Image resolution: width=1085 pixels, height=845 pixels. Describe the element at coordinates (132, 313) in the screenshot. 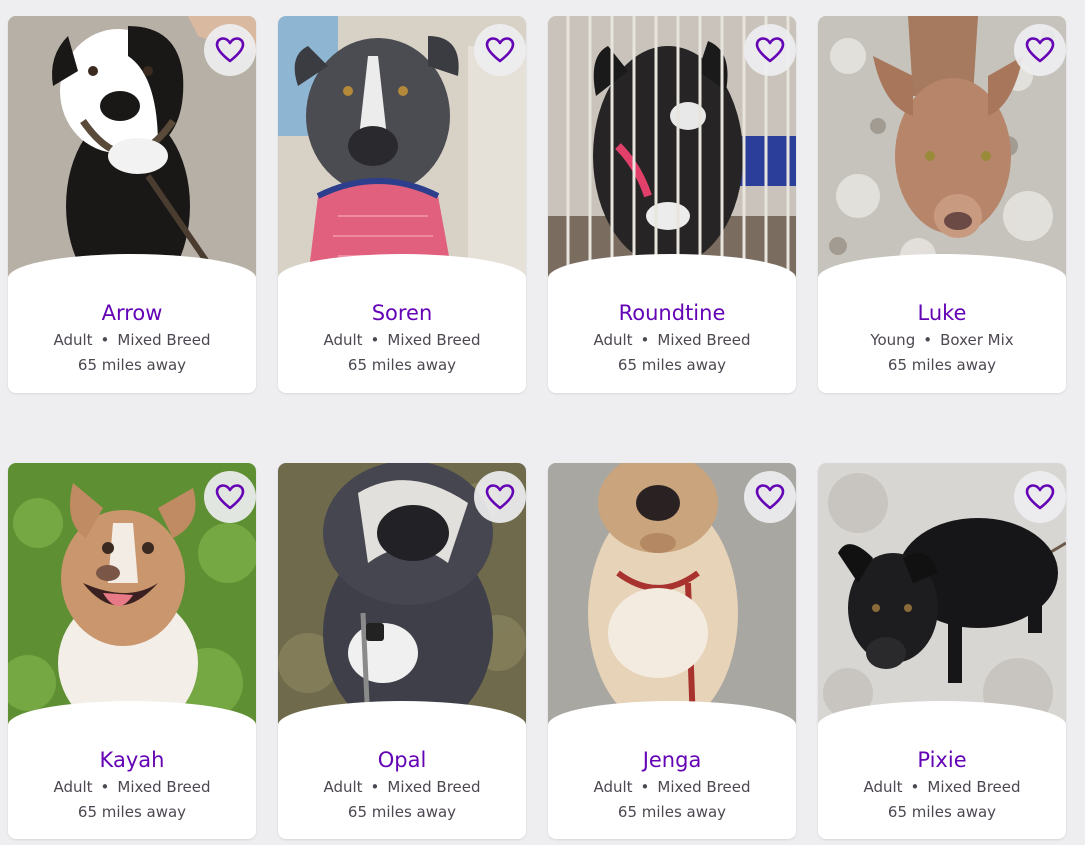

I see `pet-name: Arrow` at that location.